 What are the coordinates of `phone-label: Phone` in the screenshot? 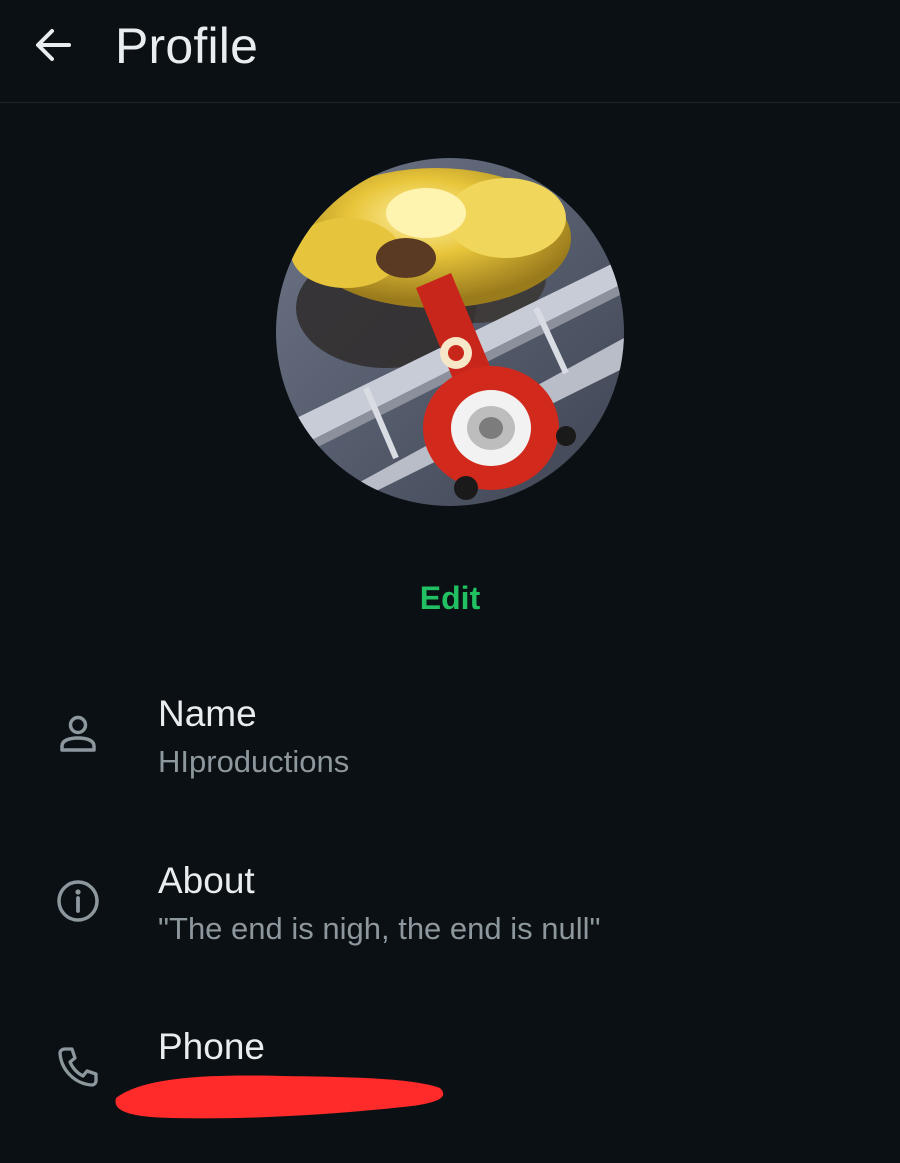 It's located at (211, 1046).